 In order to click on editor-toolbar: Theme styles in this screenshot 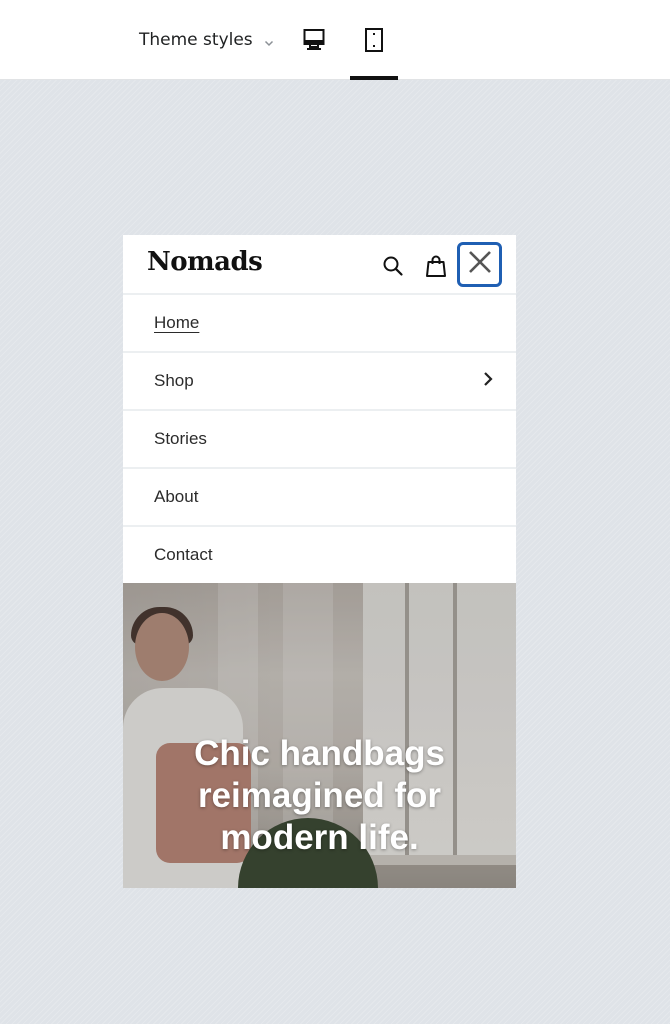, I will do `click(335, 40)`.